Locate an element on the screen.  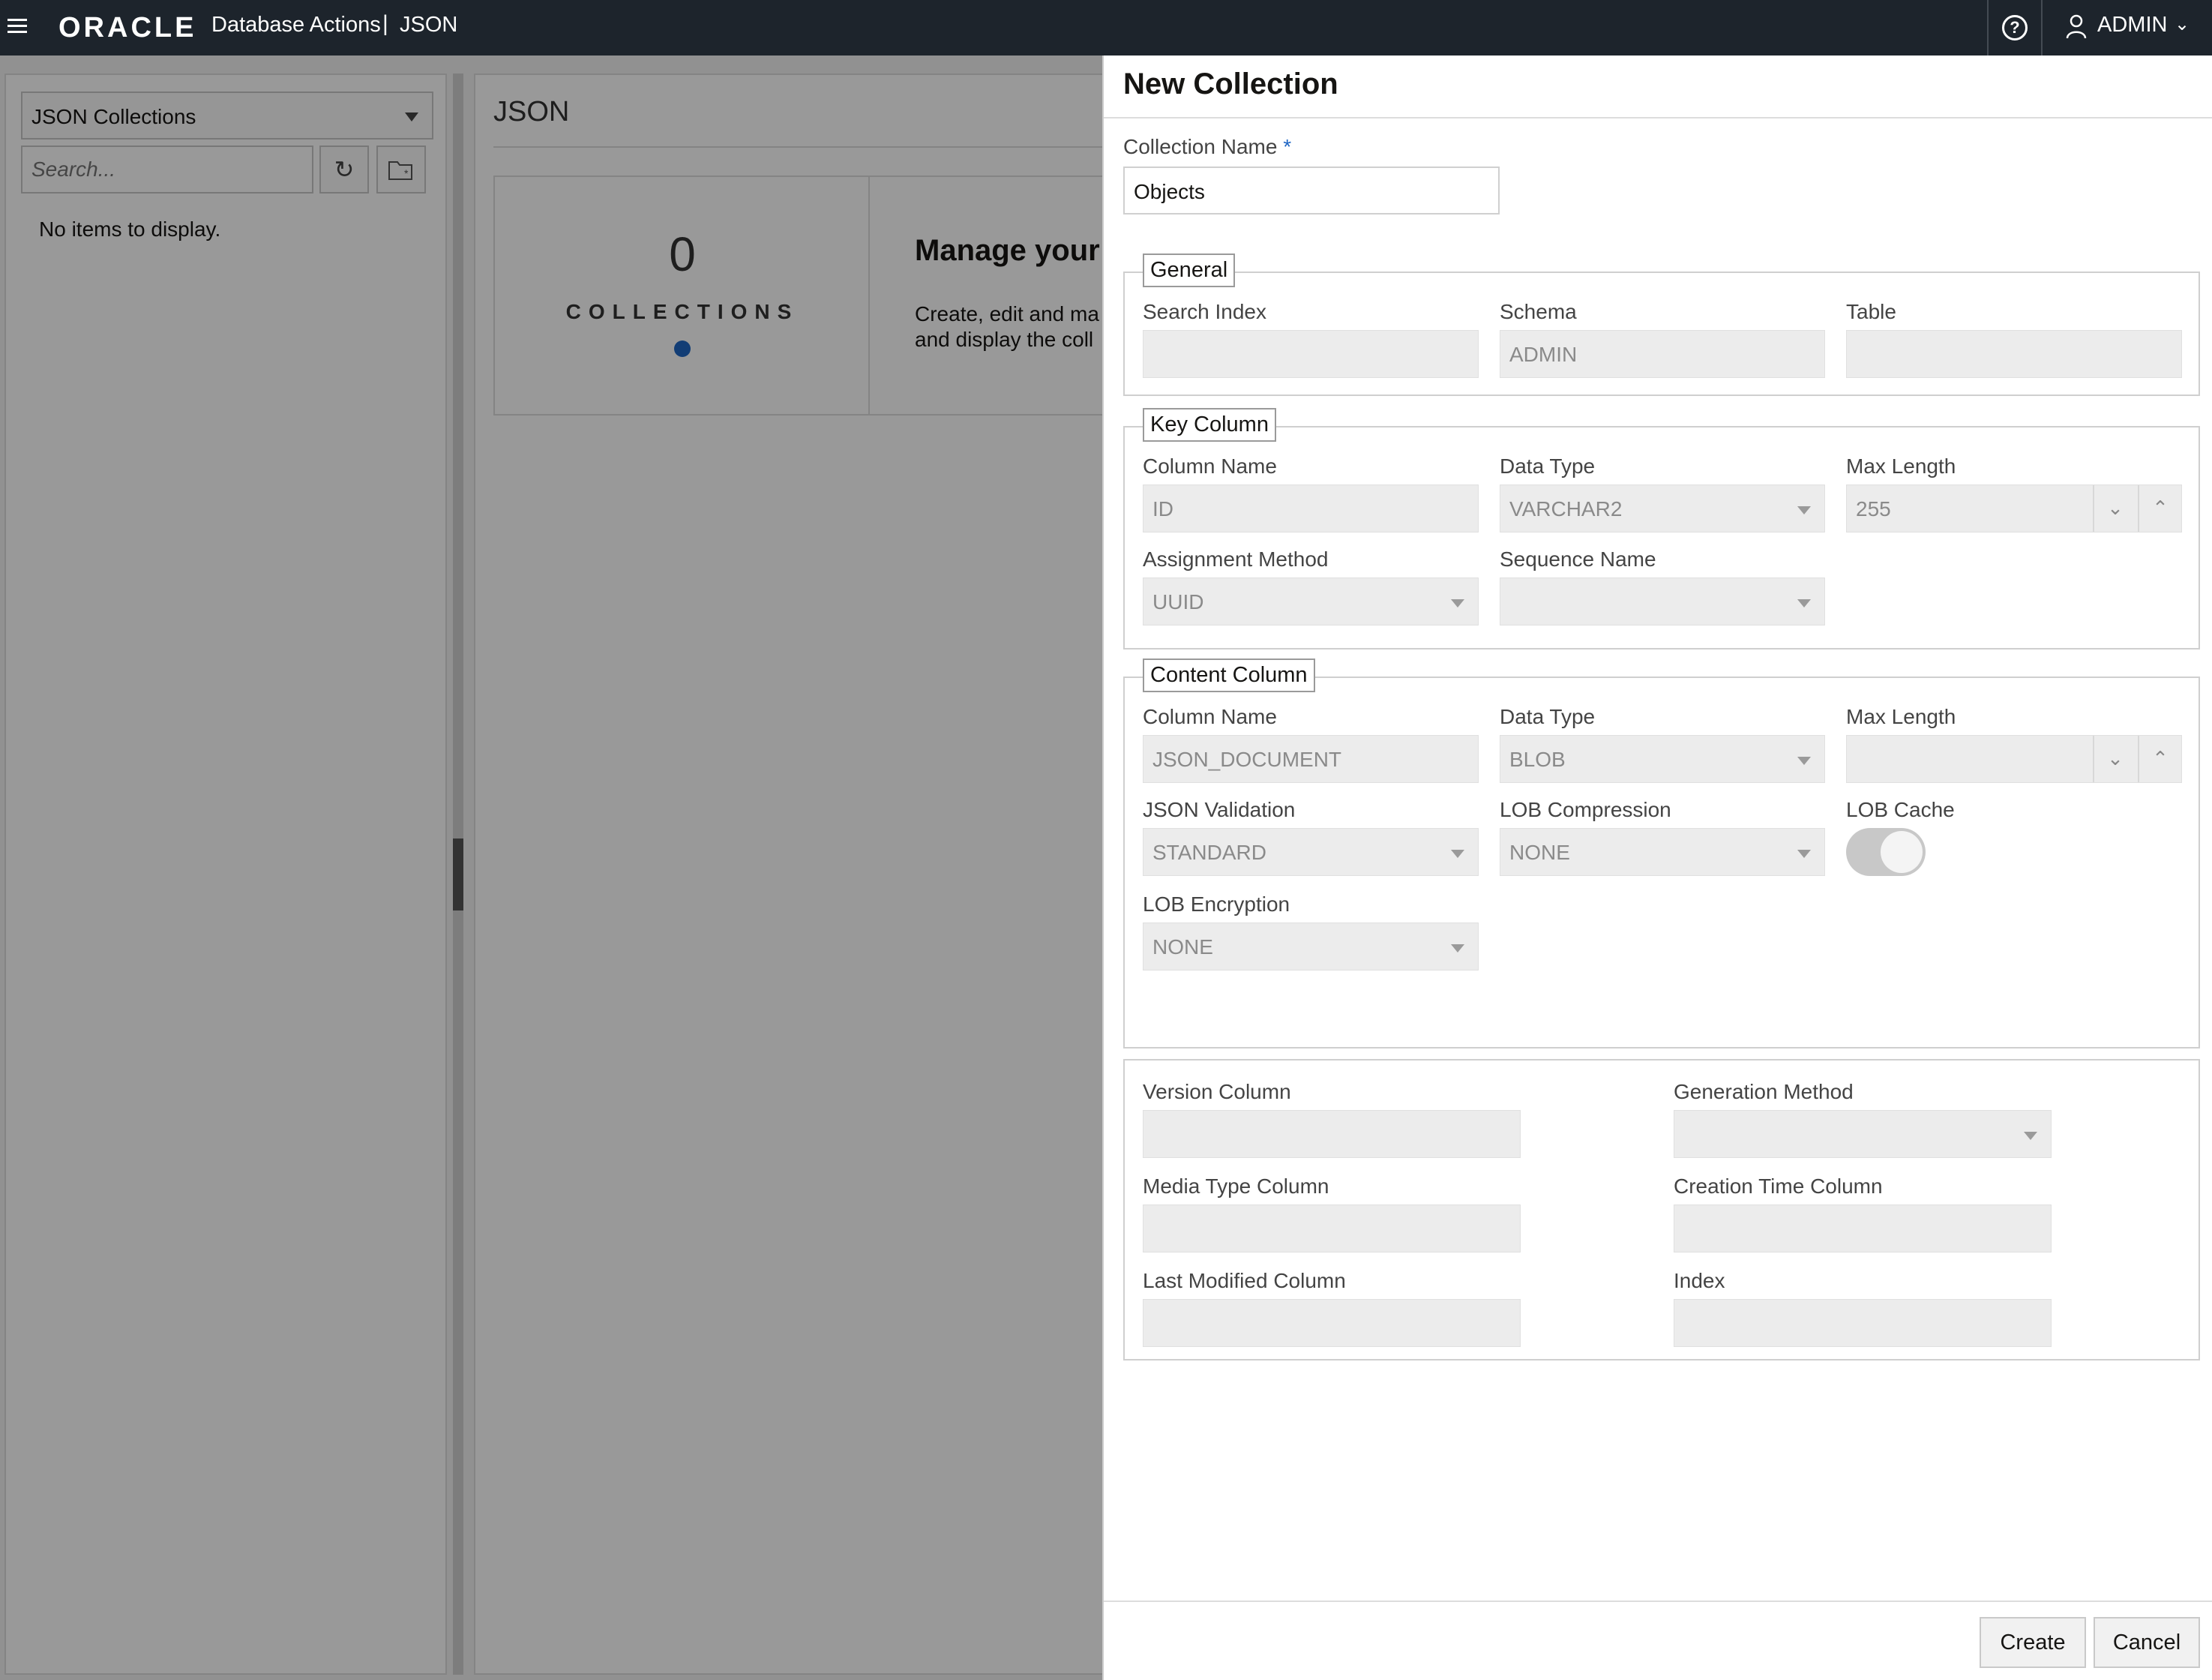
schema-value: ADMIN is located at coordinates (1543, 354).